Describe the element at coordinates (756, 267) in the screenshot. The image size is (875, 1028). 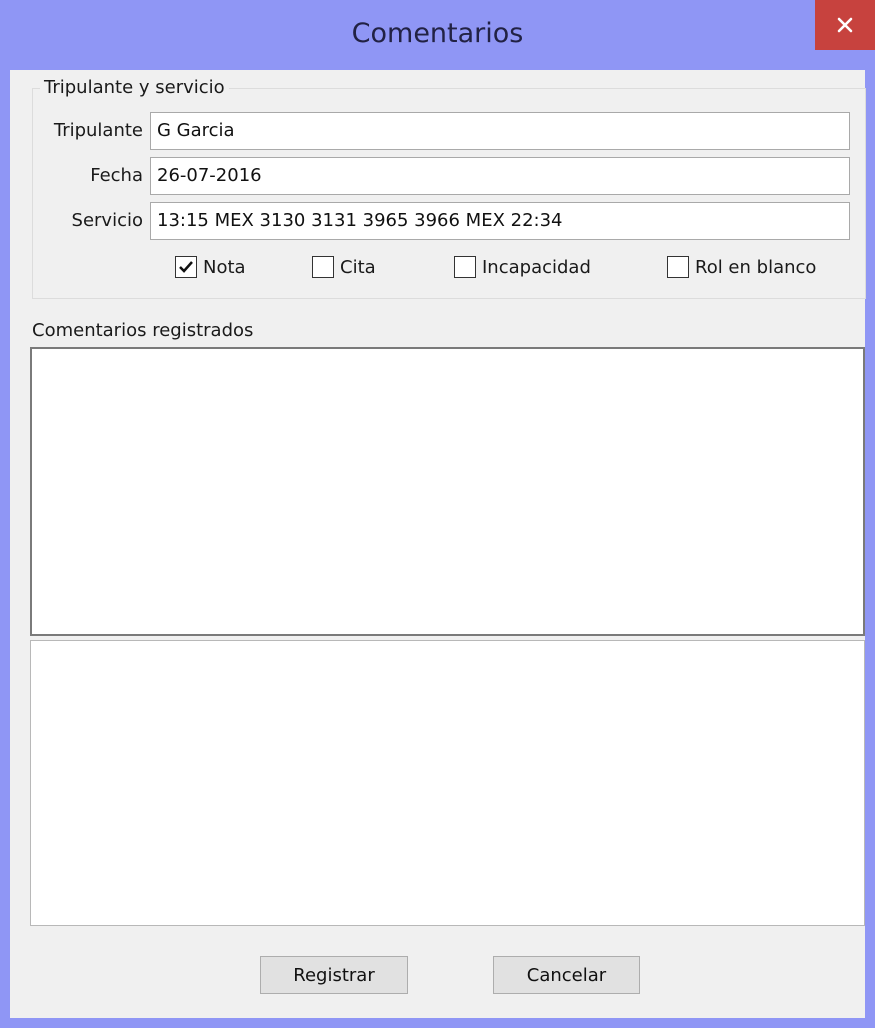
I see `rol-en-blanco-label: Rol en blanco` at that location.